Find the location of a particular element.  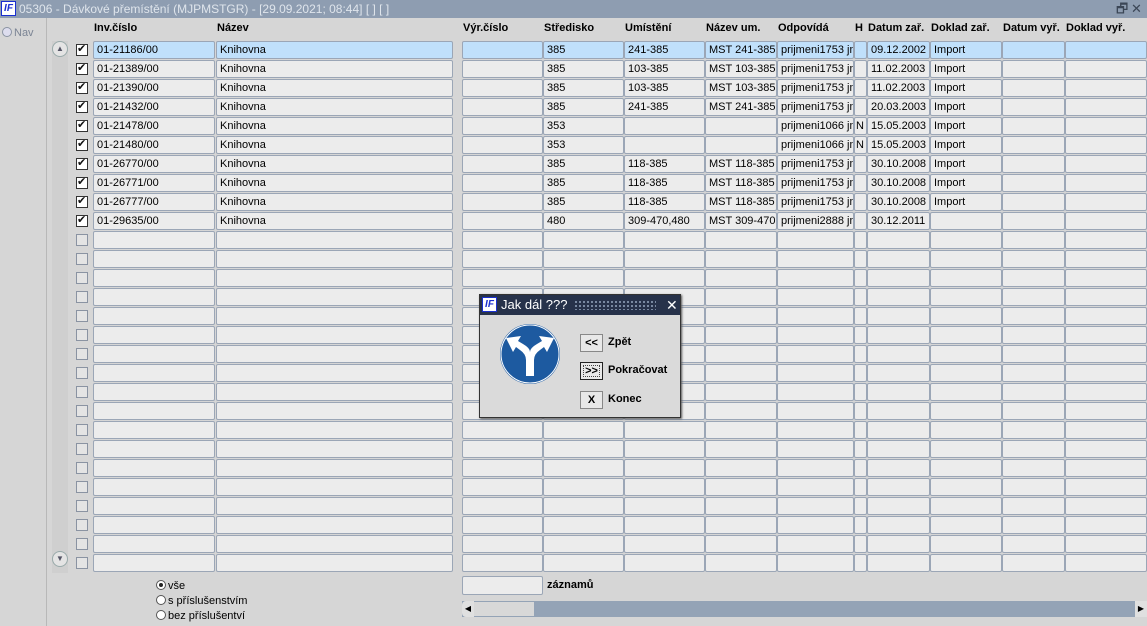

cell-datum-zar: 20.03.2003 is located at coordinates (898, 107).